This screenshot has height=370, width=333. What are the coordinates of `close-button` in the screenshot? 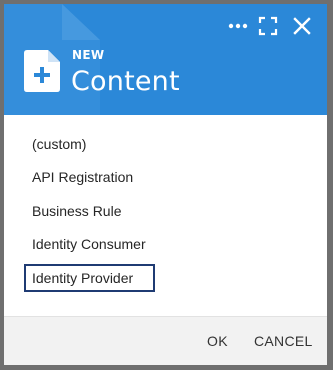 It's located at (302, 26).